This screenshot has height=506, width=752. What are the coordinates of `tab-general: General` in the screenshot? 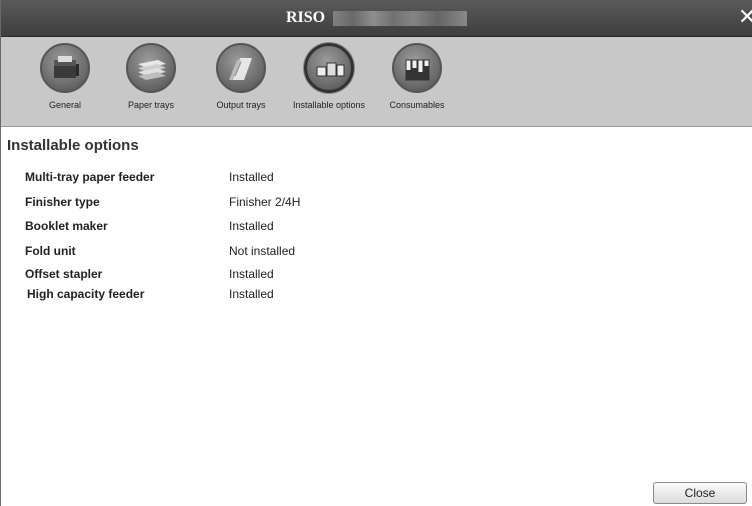 It's located at (65, 76).